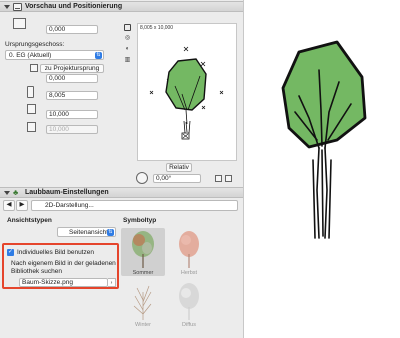  What do you see at coordinates (127, 49) in the screenshot?
I see `3d-view-icon: ◐` at bounding box center [127, 49].